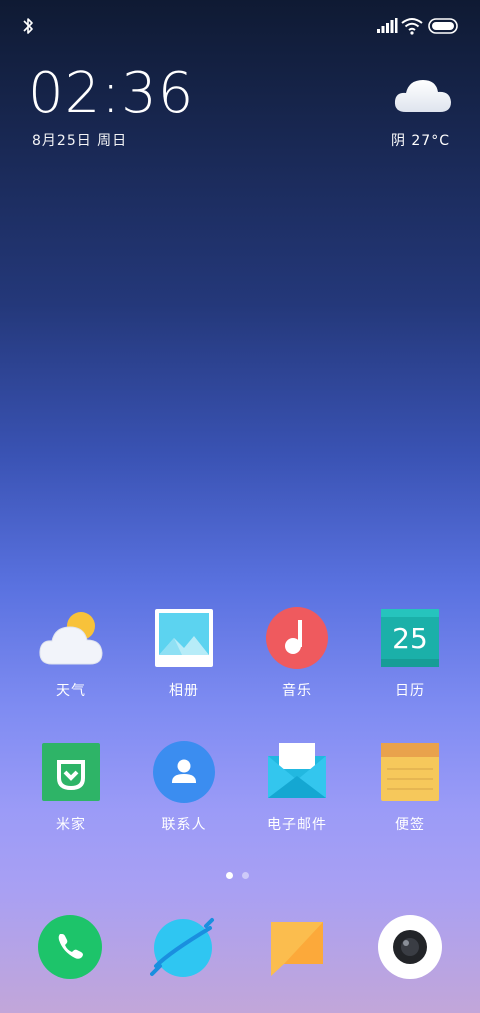  I want to click on messages-icon, so click(297, 947).